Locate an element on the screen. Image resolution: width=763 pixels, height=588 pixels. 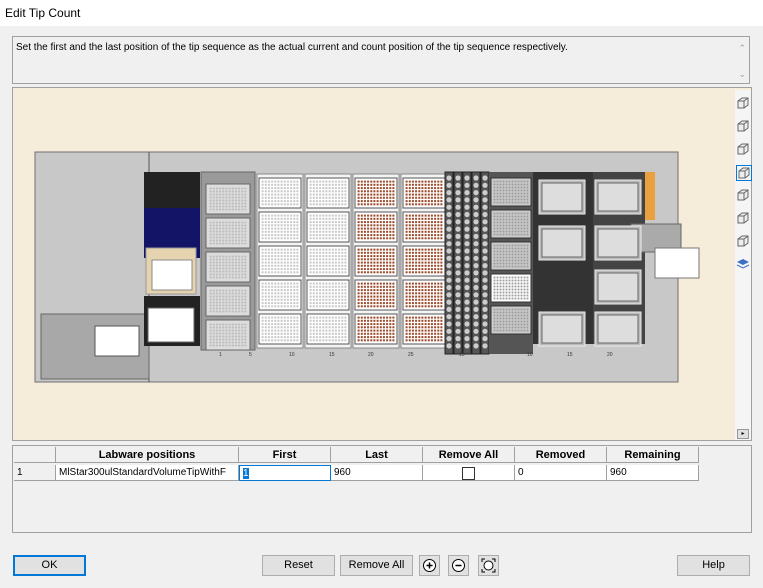
view-iso-3-icon is located at coordinates (743, 149).